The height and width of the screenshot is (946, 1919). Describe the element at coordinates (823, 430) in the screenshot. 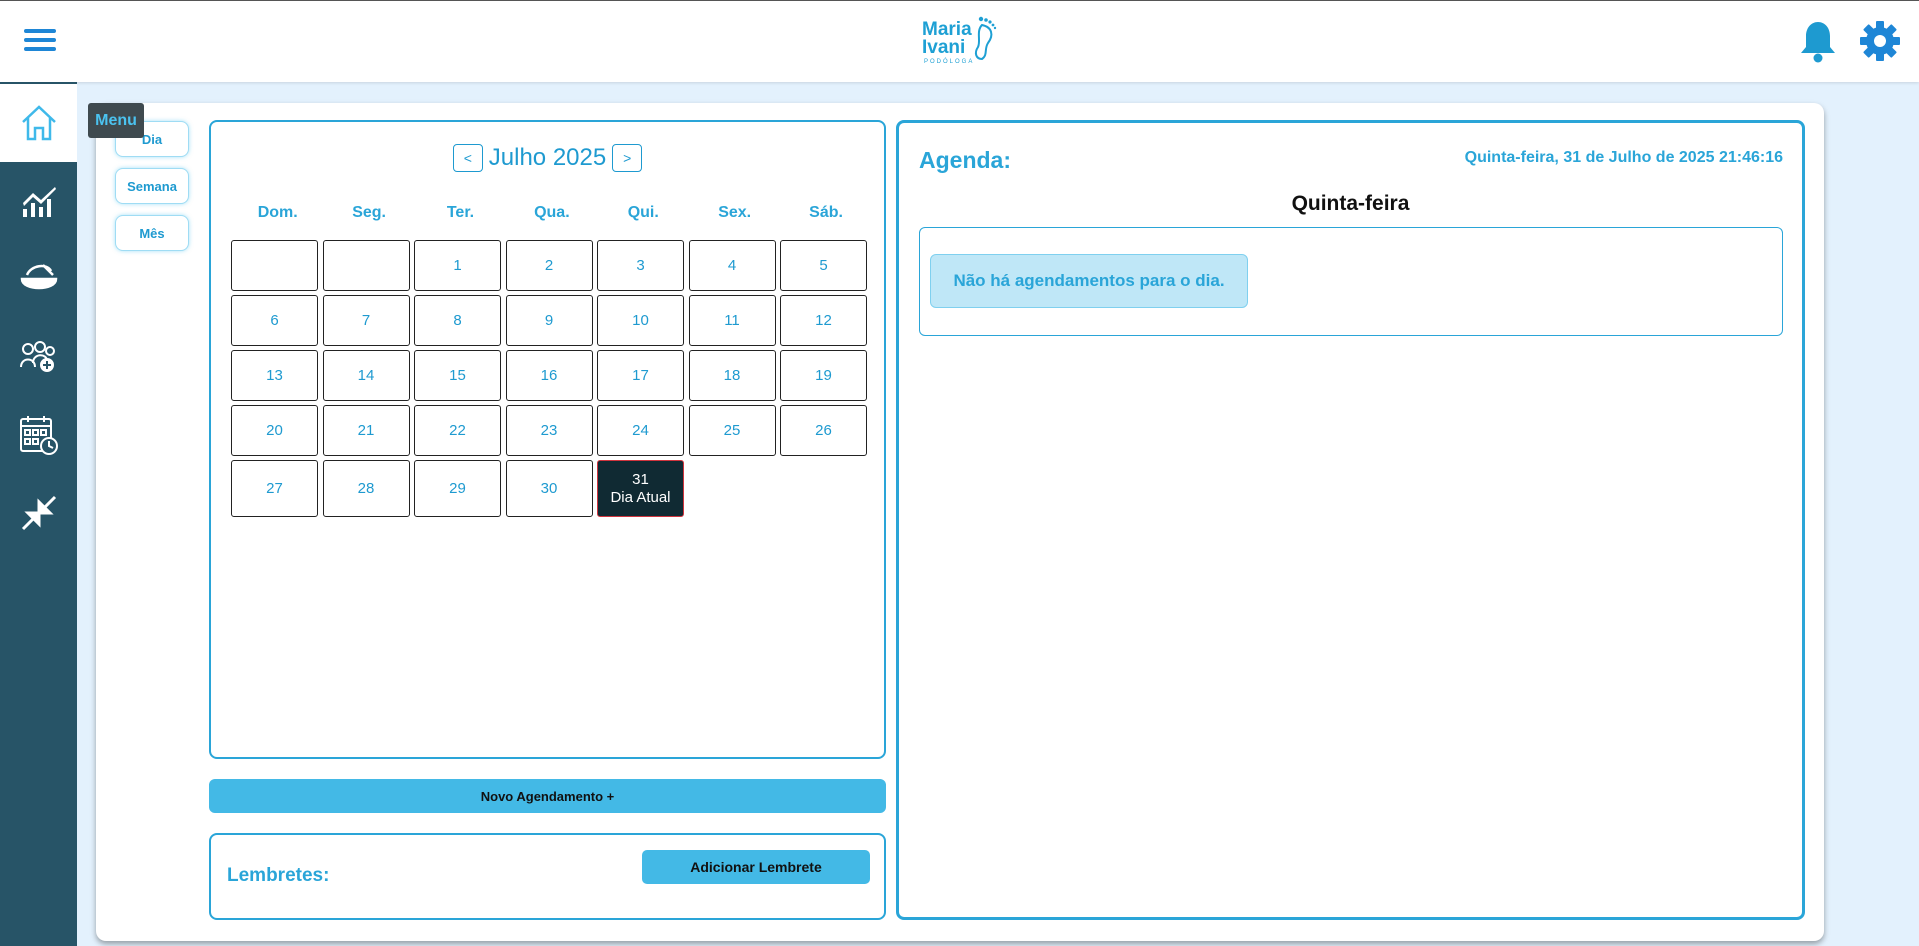

I see `calendar-day: 26` at that location.